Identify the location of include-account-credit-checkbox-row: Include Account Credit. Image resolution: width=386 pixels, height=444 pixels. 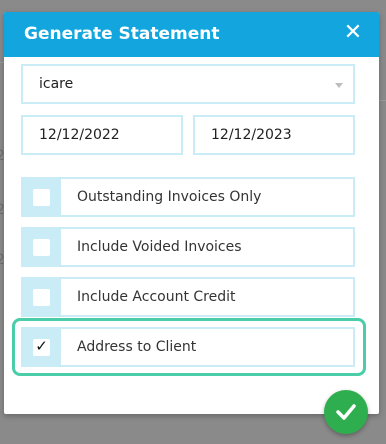
(188, 297).